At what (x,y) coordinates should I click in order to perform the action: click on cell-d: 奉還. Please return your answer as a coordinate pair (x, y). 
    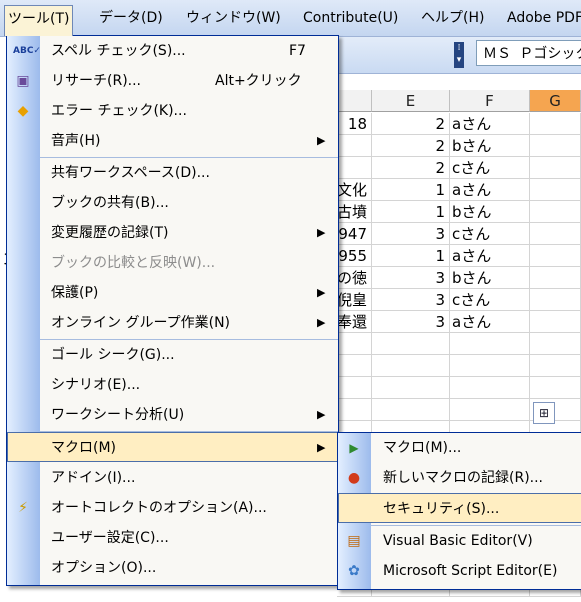
    Looking at the image, I should click on (354, 322).